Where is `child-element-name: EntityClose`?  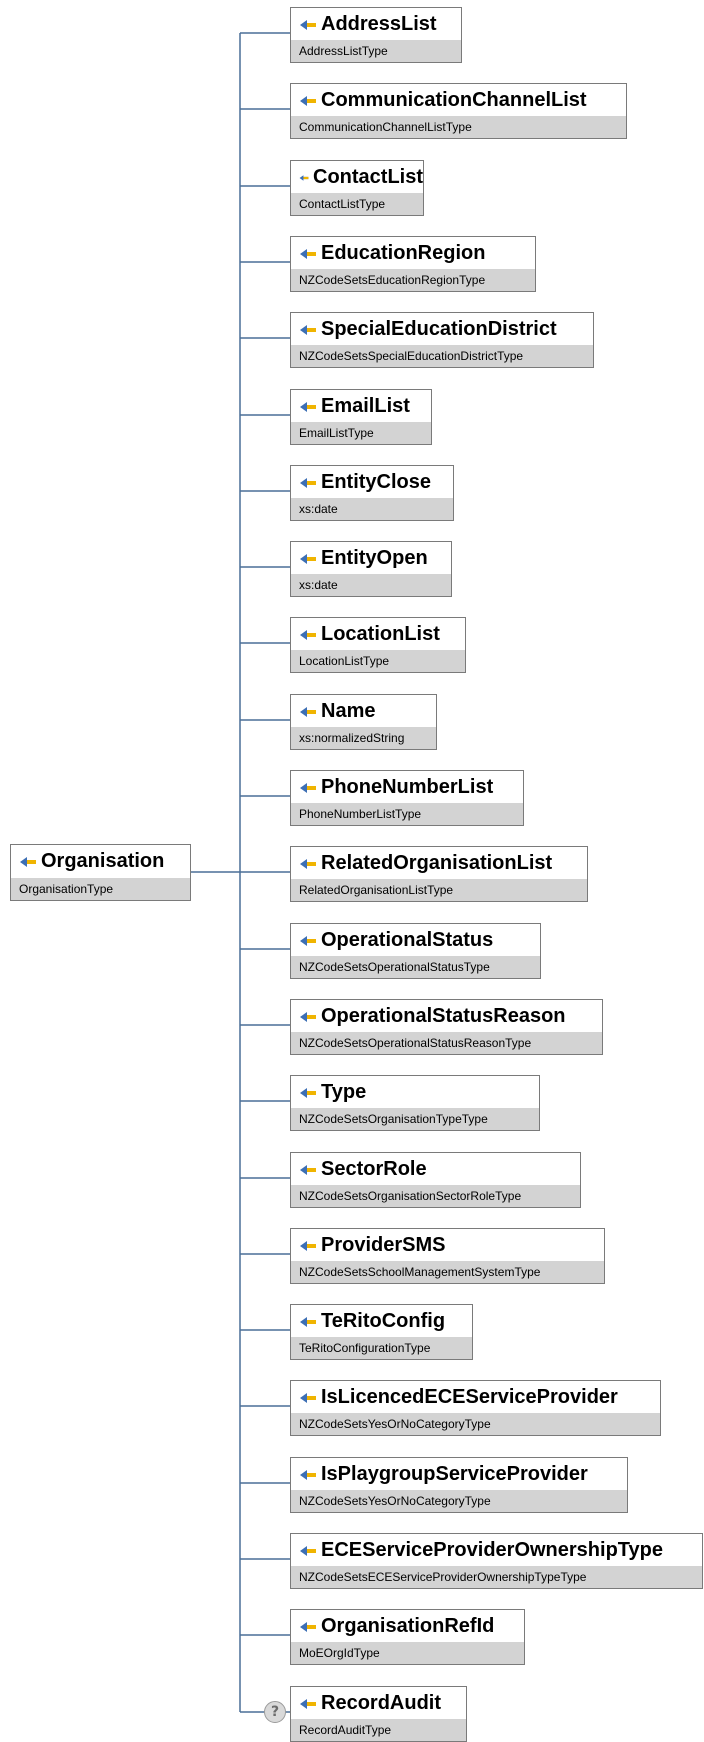 child-element-name: EntityClose is located at coordinates (376, 482).